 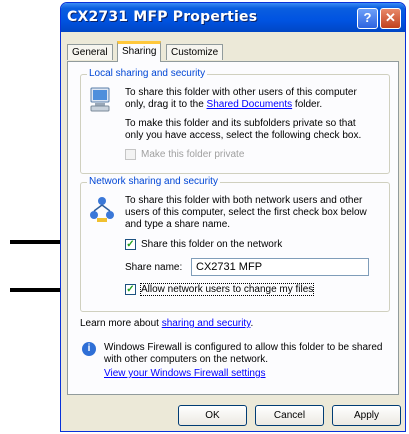 What do you see at coordinates (130, 154) in the screenshot?
I see `make-private-checkbox` at bounding box center [130, 154].